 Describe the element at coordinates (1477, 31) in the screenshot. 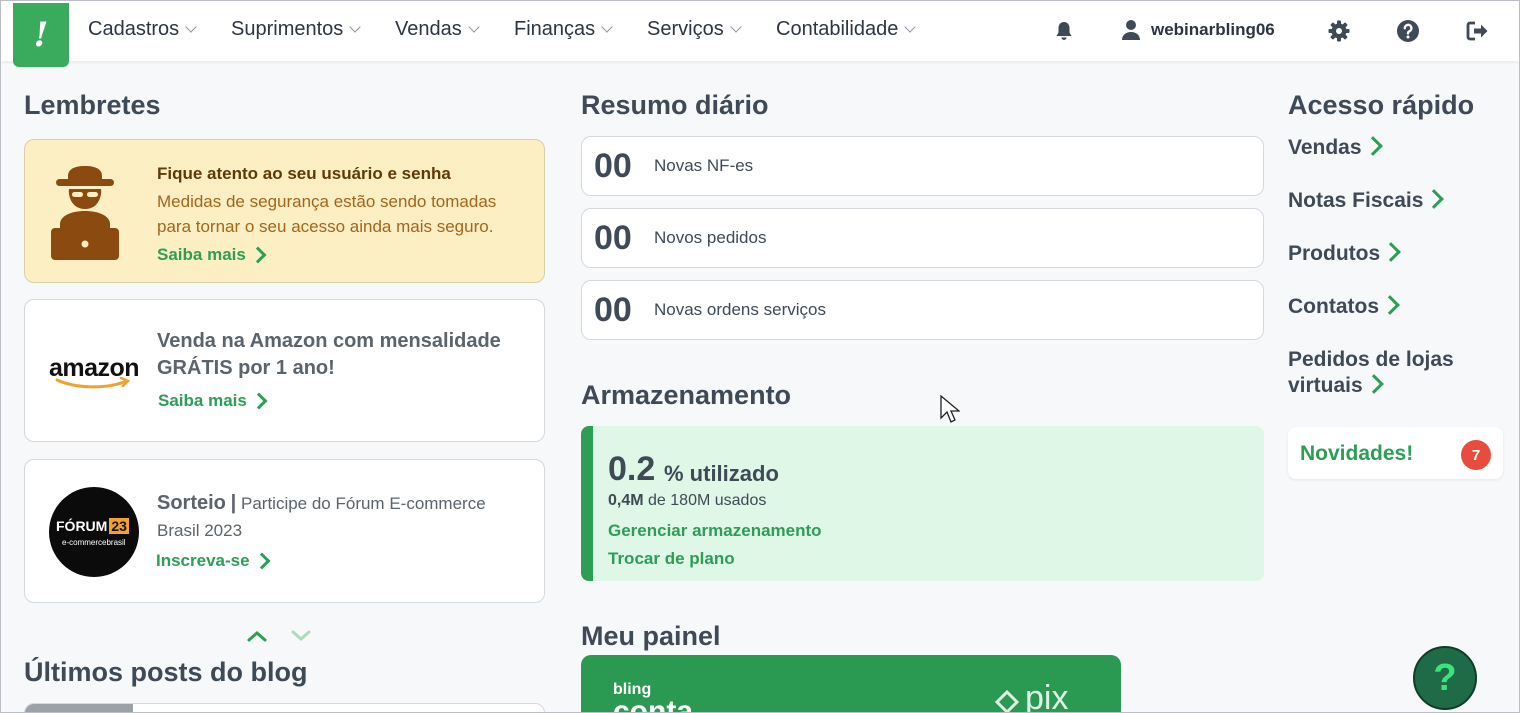

I see `logout-icon` at that location.